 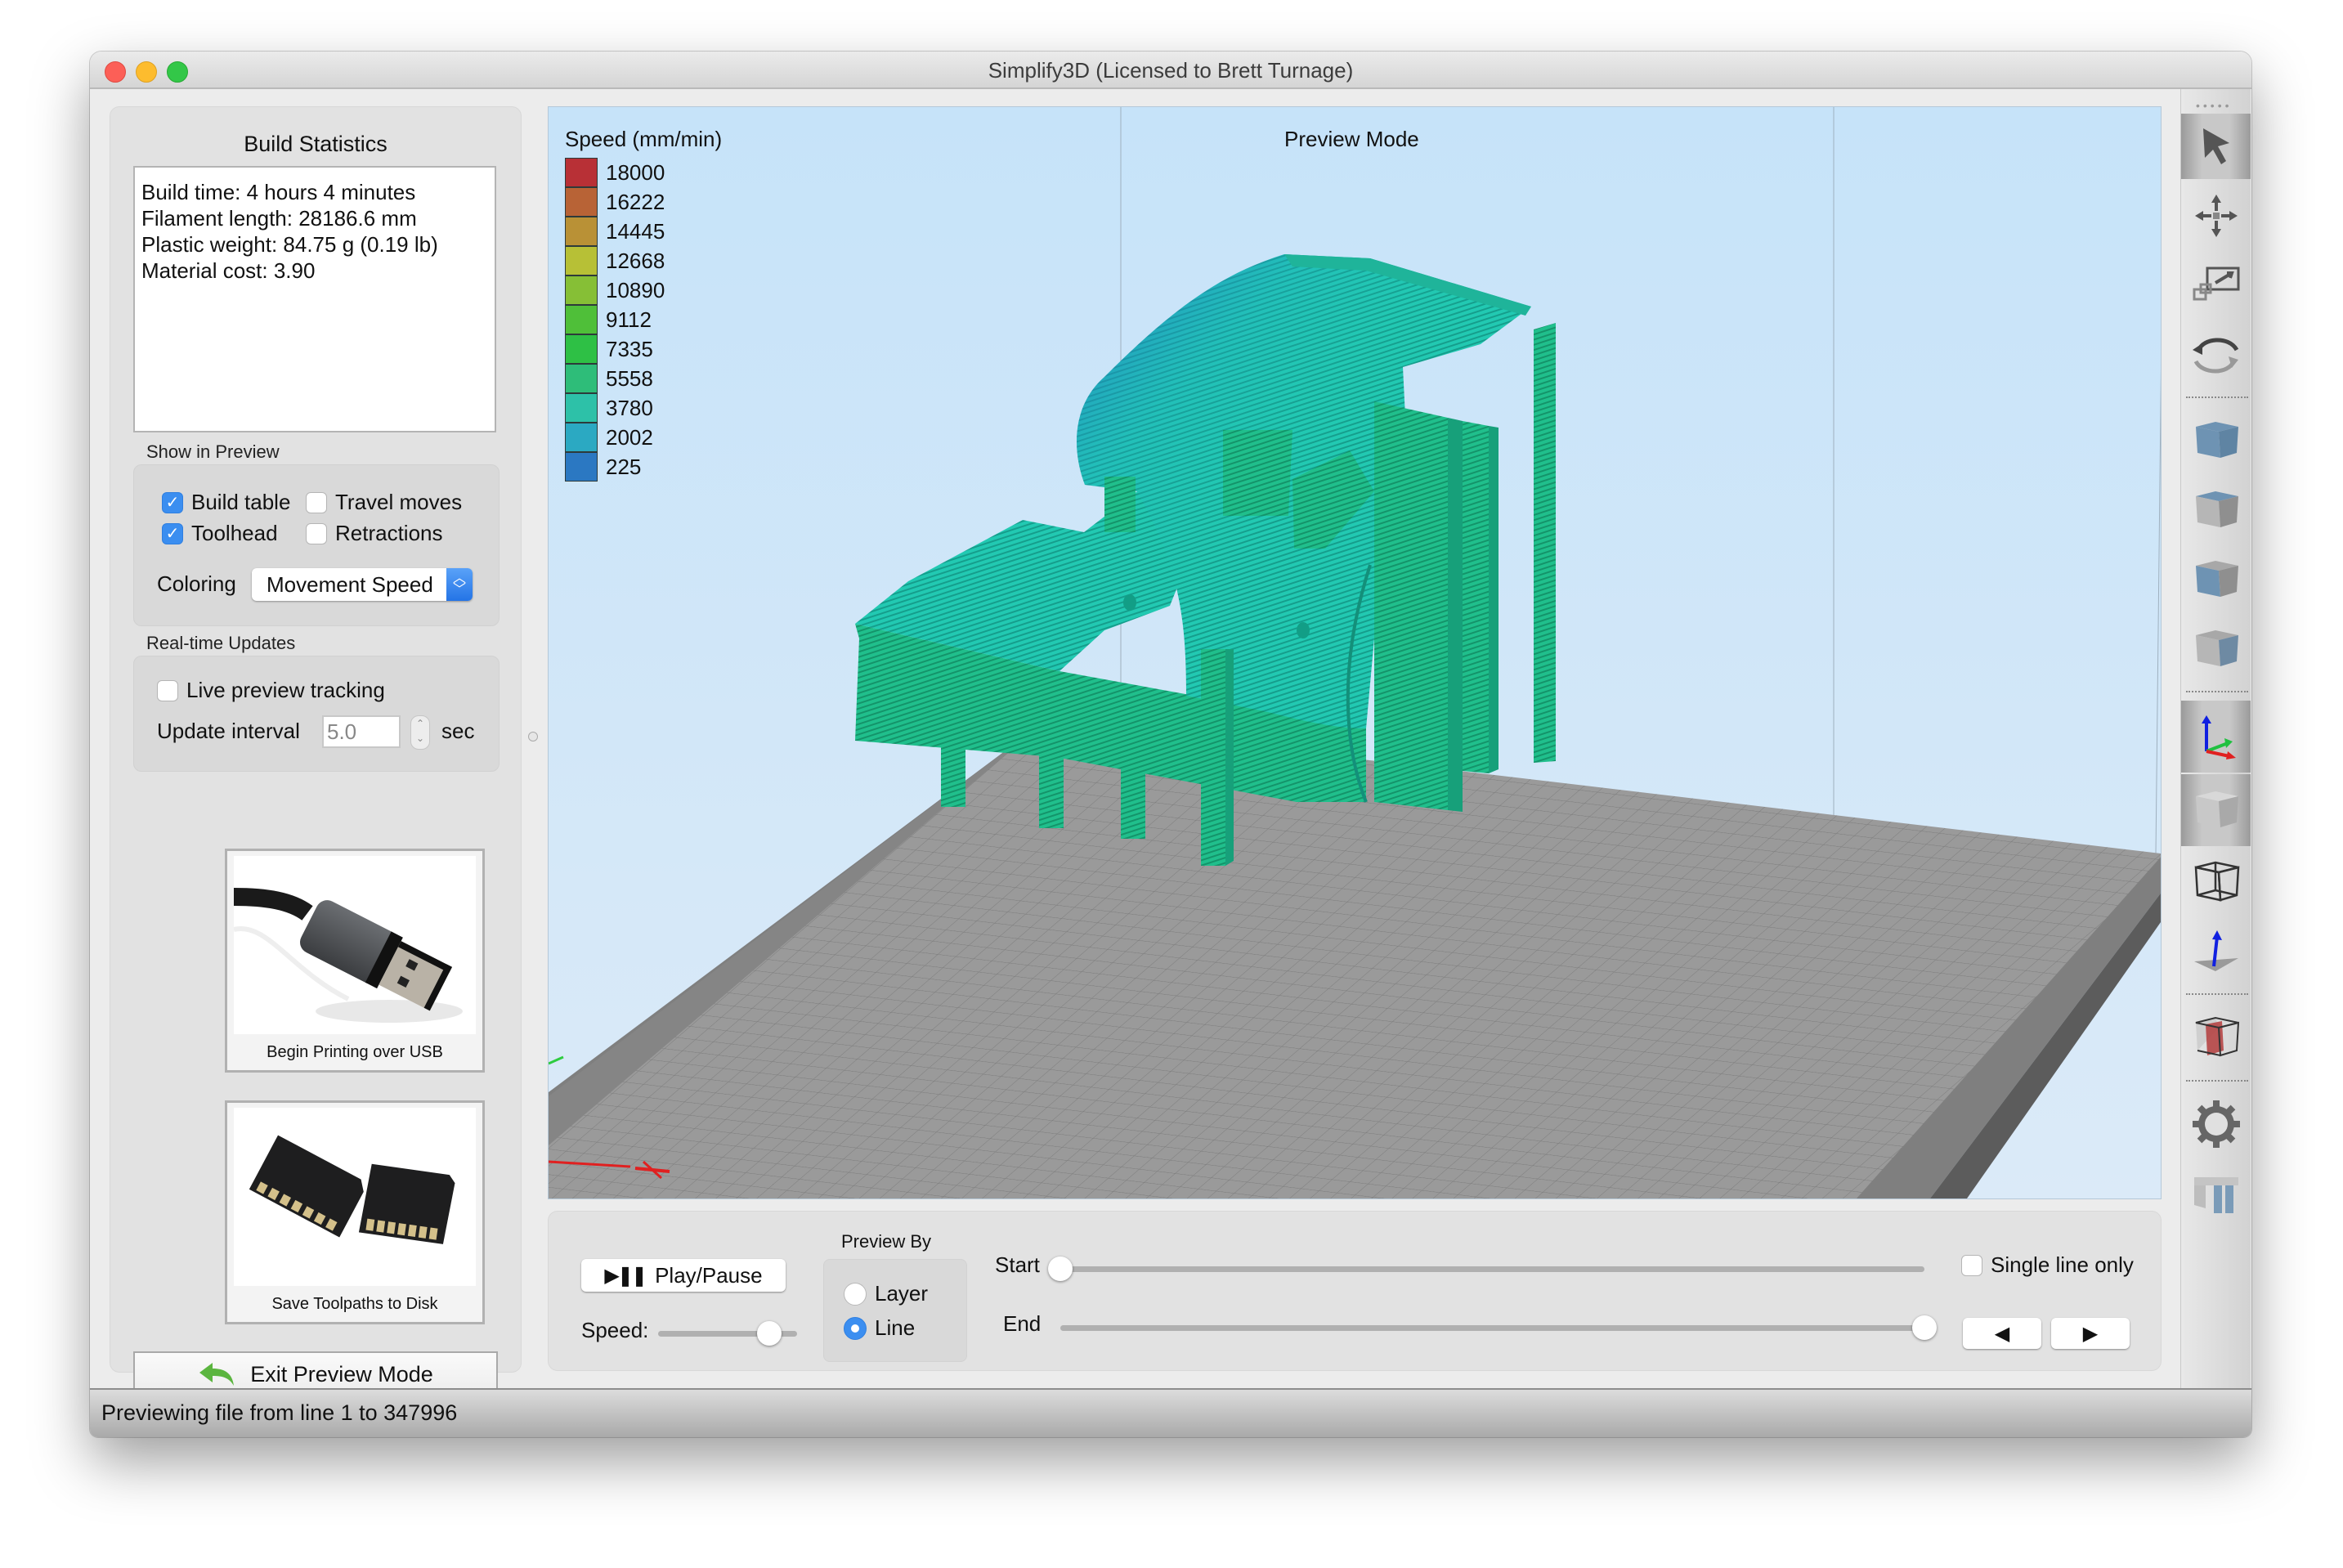 I want to click on start-slider-knob, so click(x=1060, y=1269).